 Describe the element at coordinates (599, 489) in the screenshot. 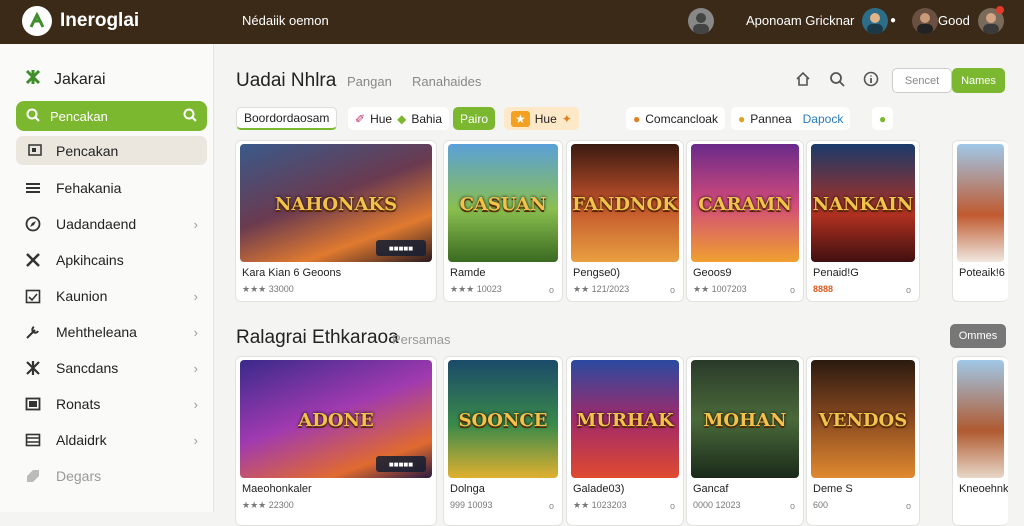

I see `game-title: Galade03)` at that location.